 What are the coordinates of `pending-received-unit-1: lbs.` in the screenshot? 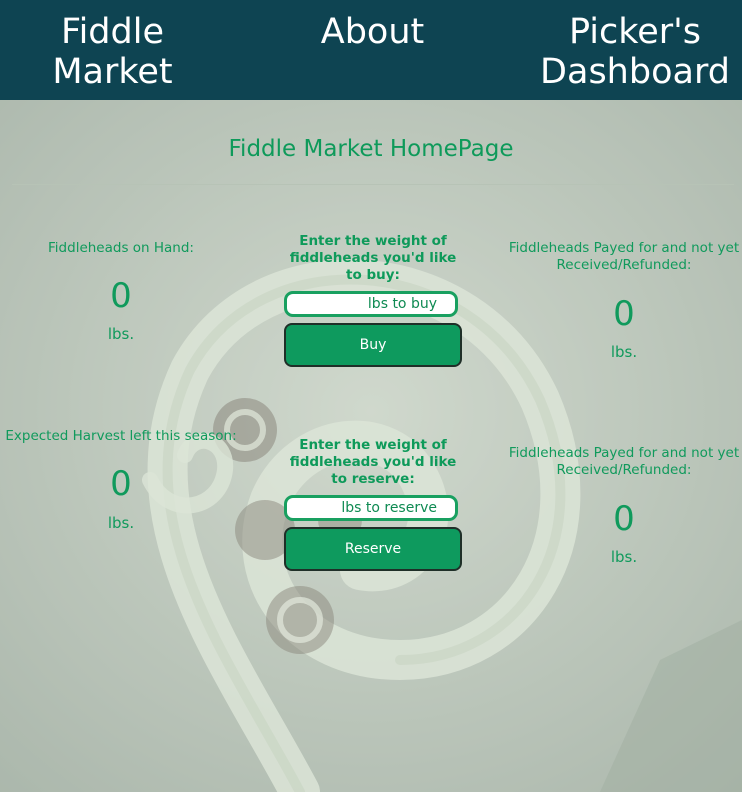 It's located at (624, 352).